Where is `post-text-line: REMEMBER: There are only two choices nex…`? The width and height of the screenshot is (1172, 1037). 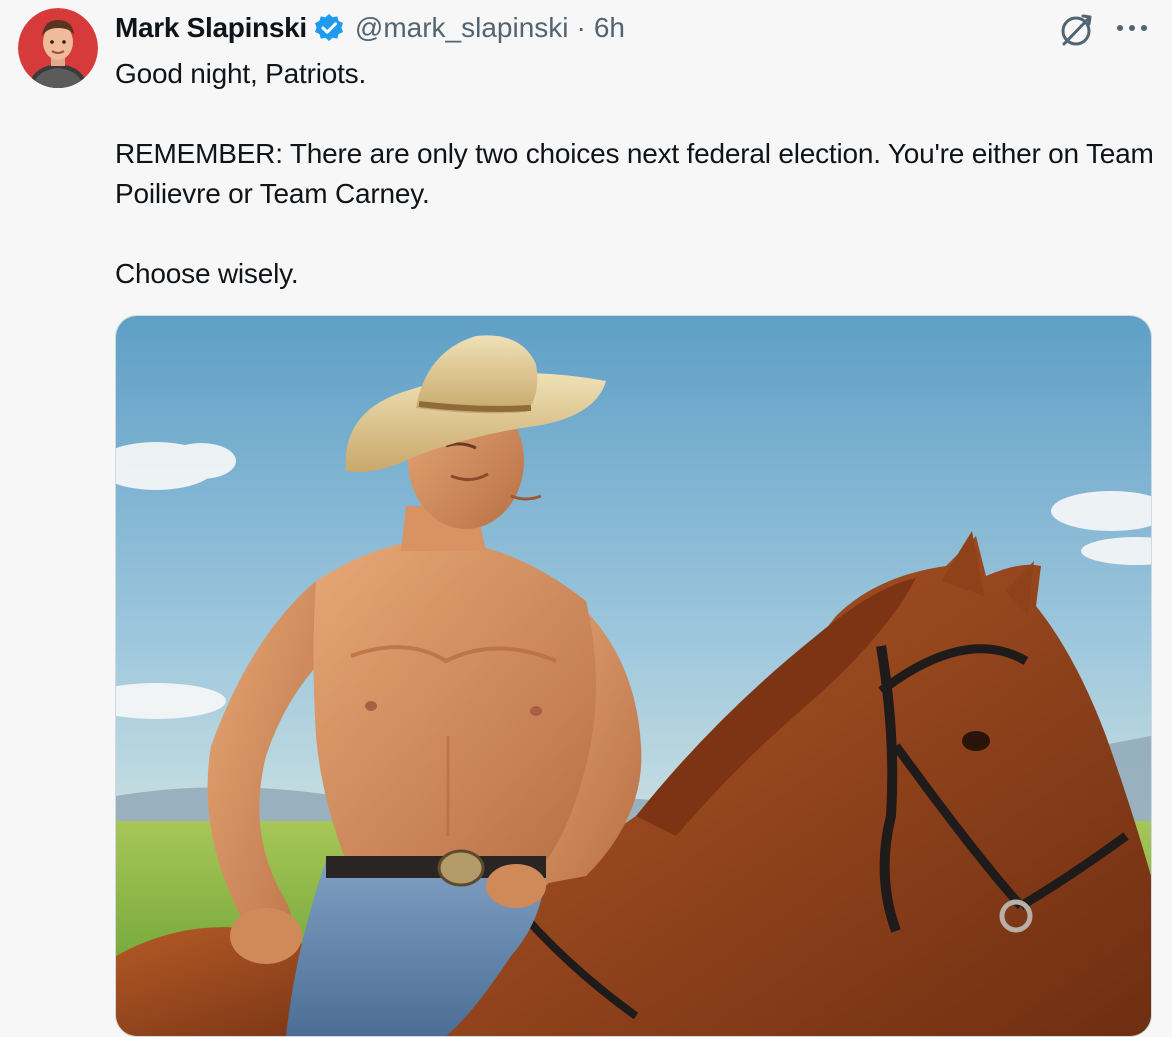 post-text-line: REMEMBER: There are only two choices nex… is located at coordinates (634, 173).